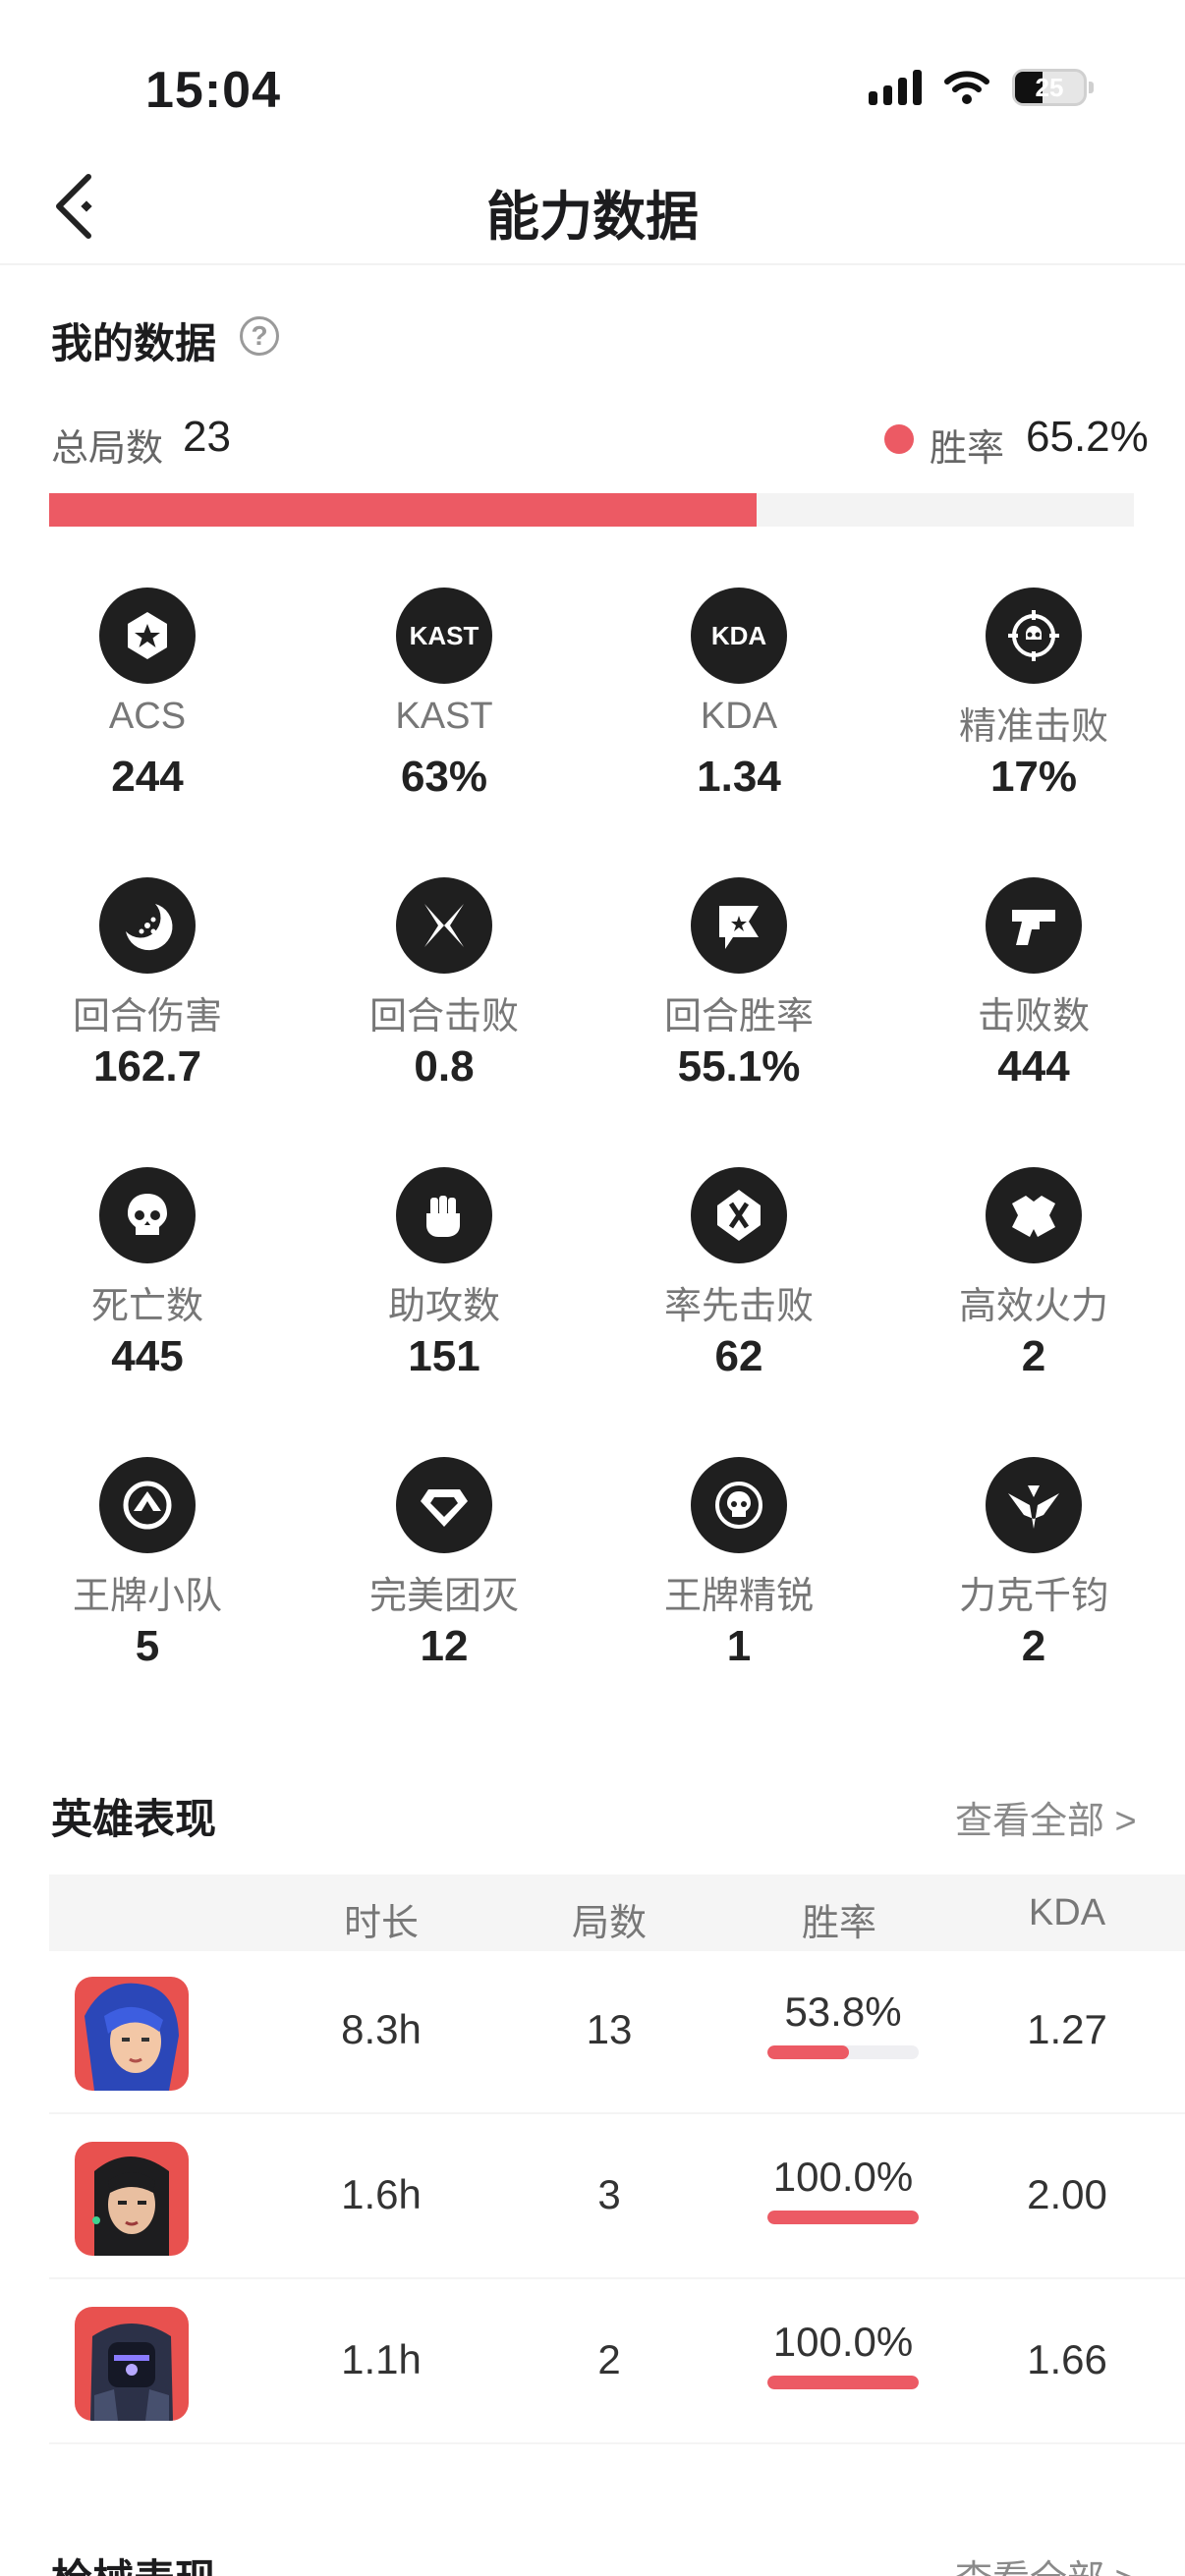  I want to click on weapons-see-all-link: 查看全部 >, so click(1046, 2562).